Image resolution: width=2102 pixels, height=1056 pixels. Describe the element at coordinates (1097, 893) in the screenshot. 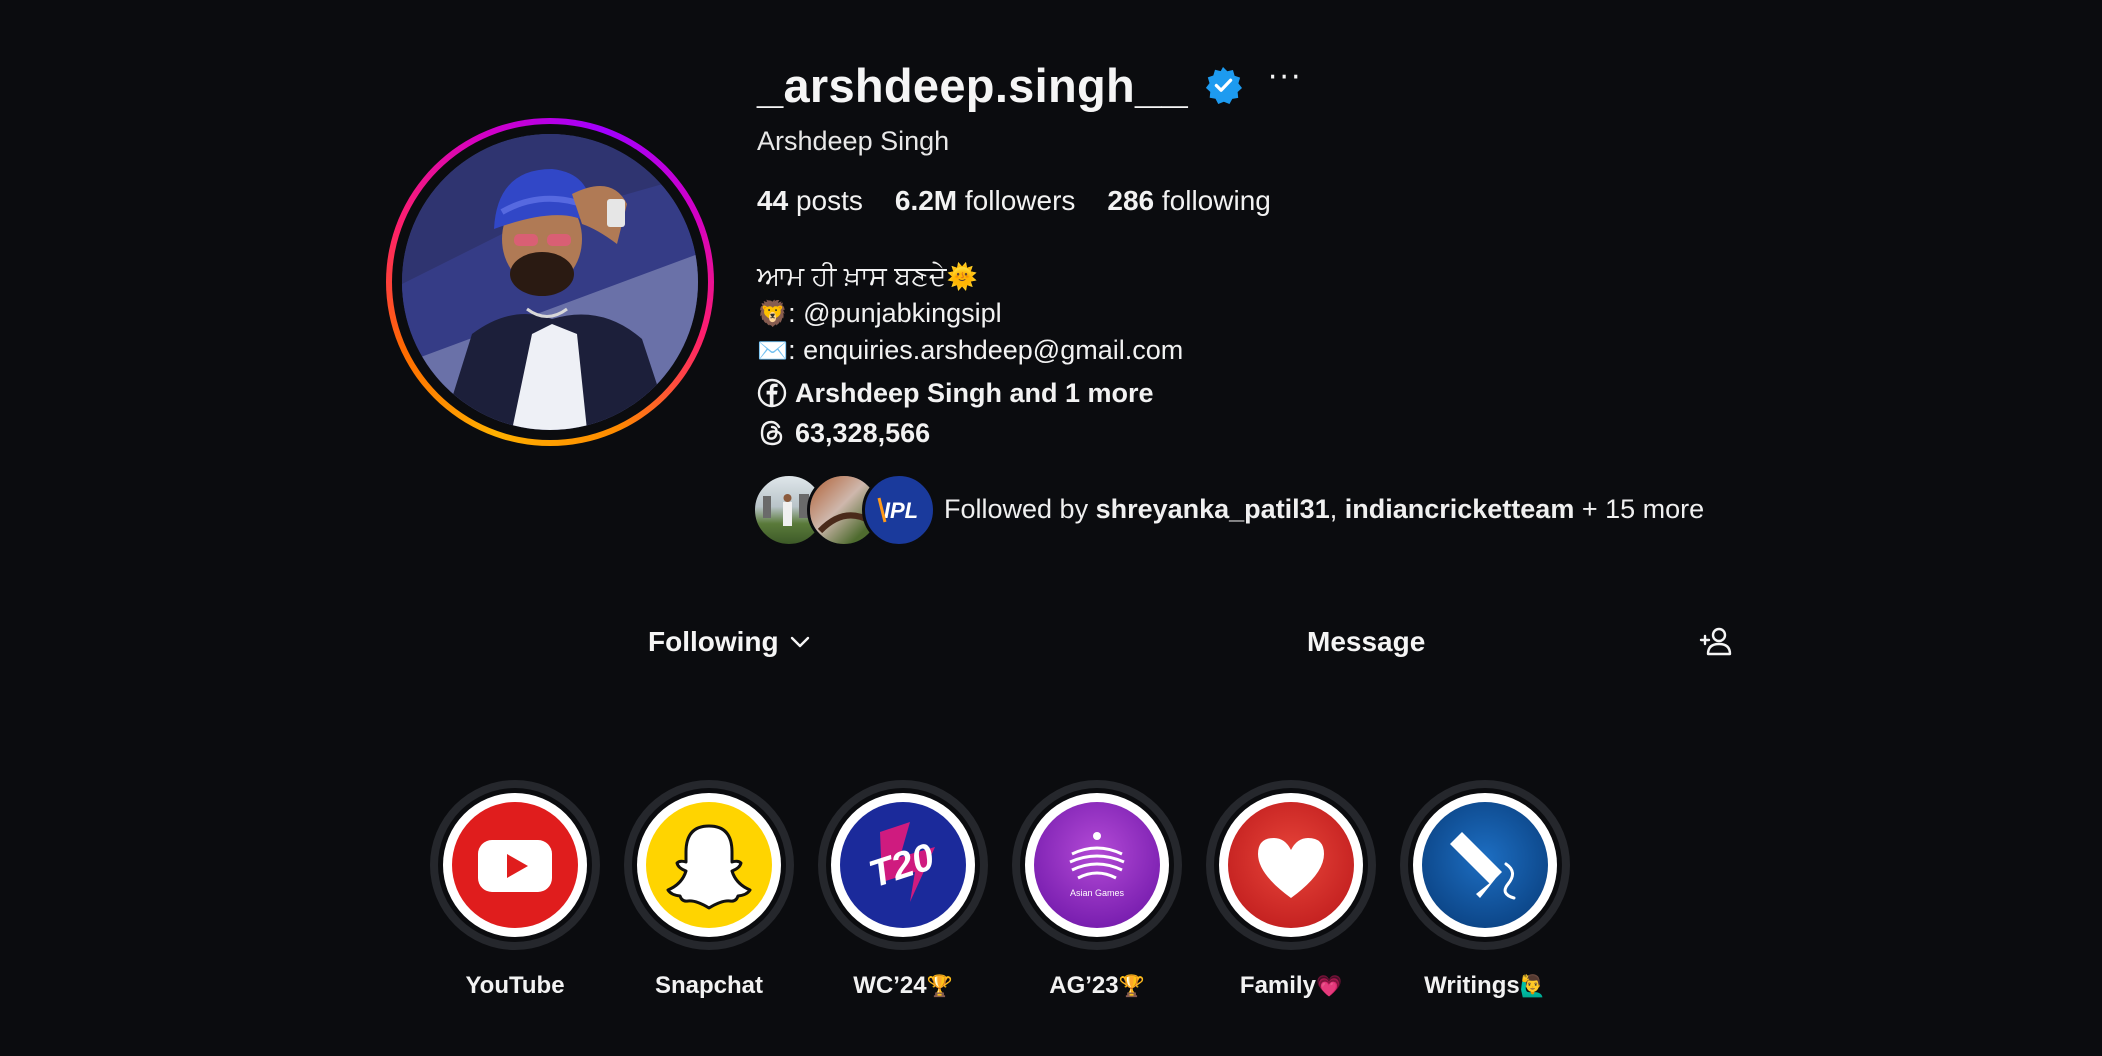

I see `svg-text: Asian Games` at that location.